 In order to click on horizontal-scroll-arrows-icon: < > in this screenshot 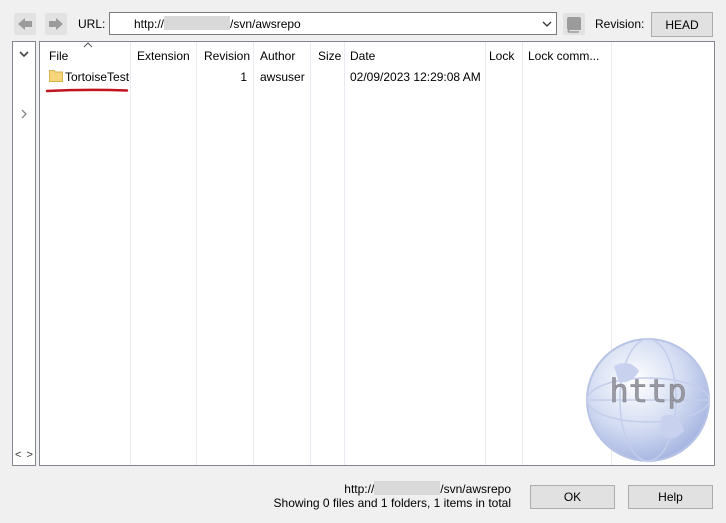, I will do `click(24, 455)`.